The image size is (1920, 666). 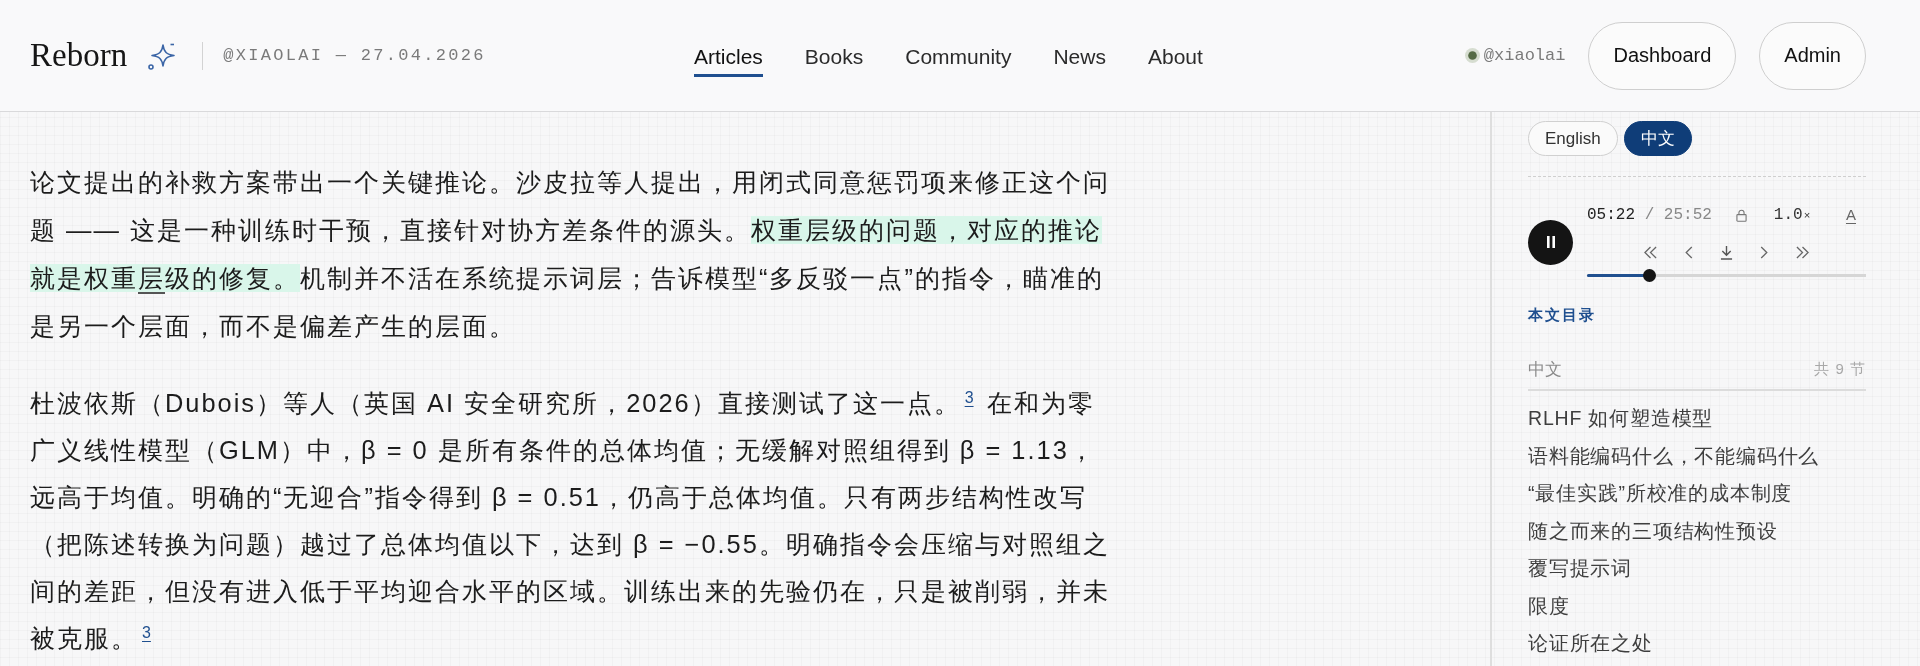 What do you see at coordinates (1573, 138) in the screenshot?
I see `language-toggle: English` at bounding box center [1573, 138].